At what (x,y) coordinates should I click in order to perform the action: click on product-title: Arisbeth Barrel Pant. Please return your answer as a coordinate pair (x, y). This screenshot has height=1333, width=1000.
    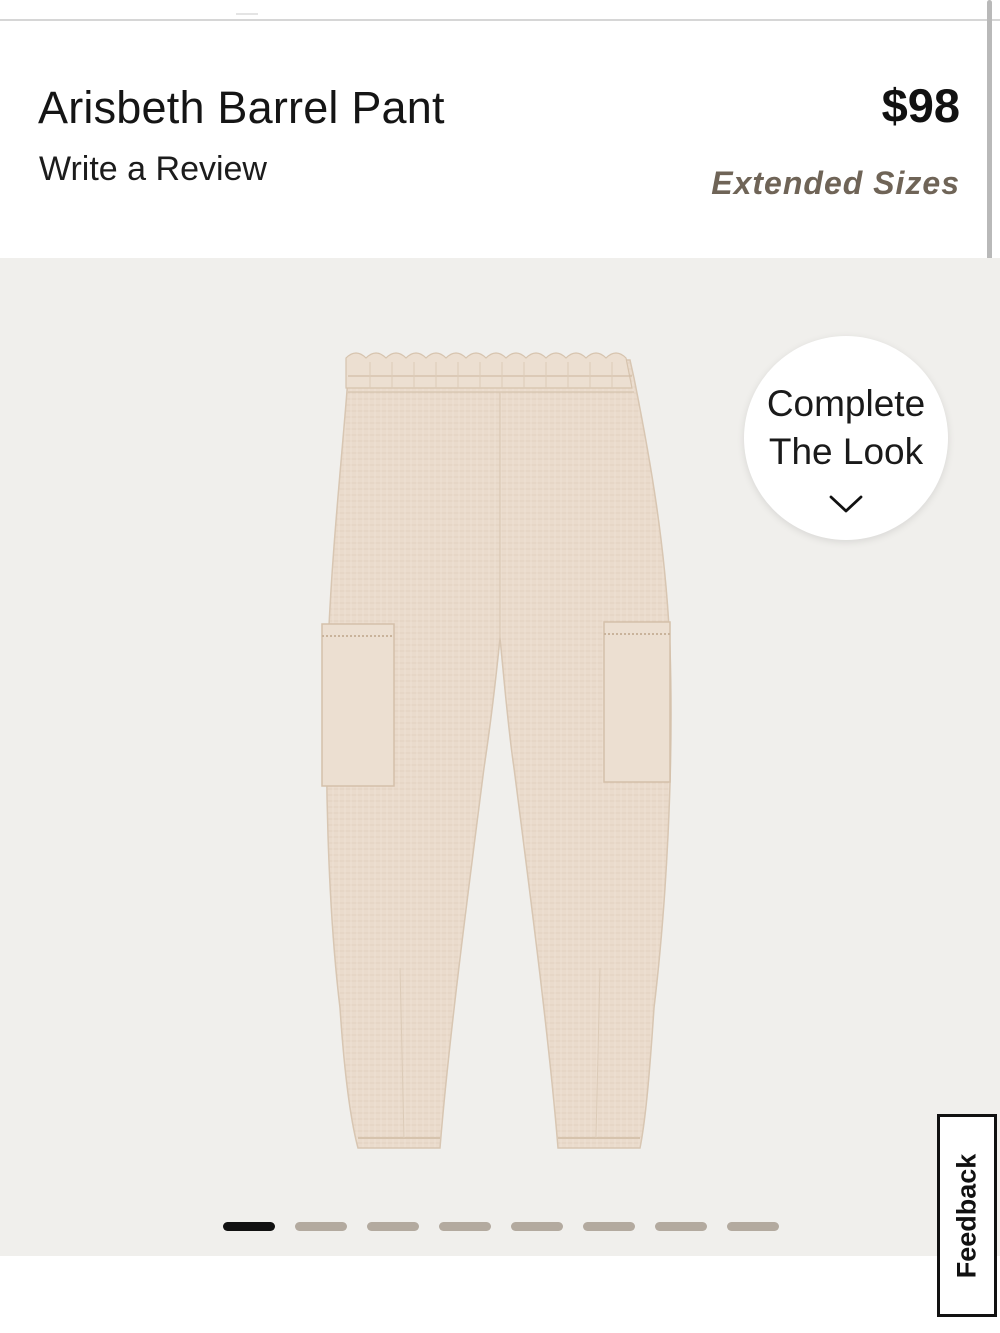
    Looking at the image, I should click on (241, 107).